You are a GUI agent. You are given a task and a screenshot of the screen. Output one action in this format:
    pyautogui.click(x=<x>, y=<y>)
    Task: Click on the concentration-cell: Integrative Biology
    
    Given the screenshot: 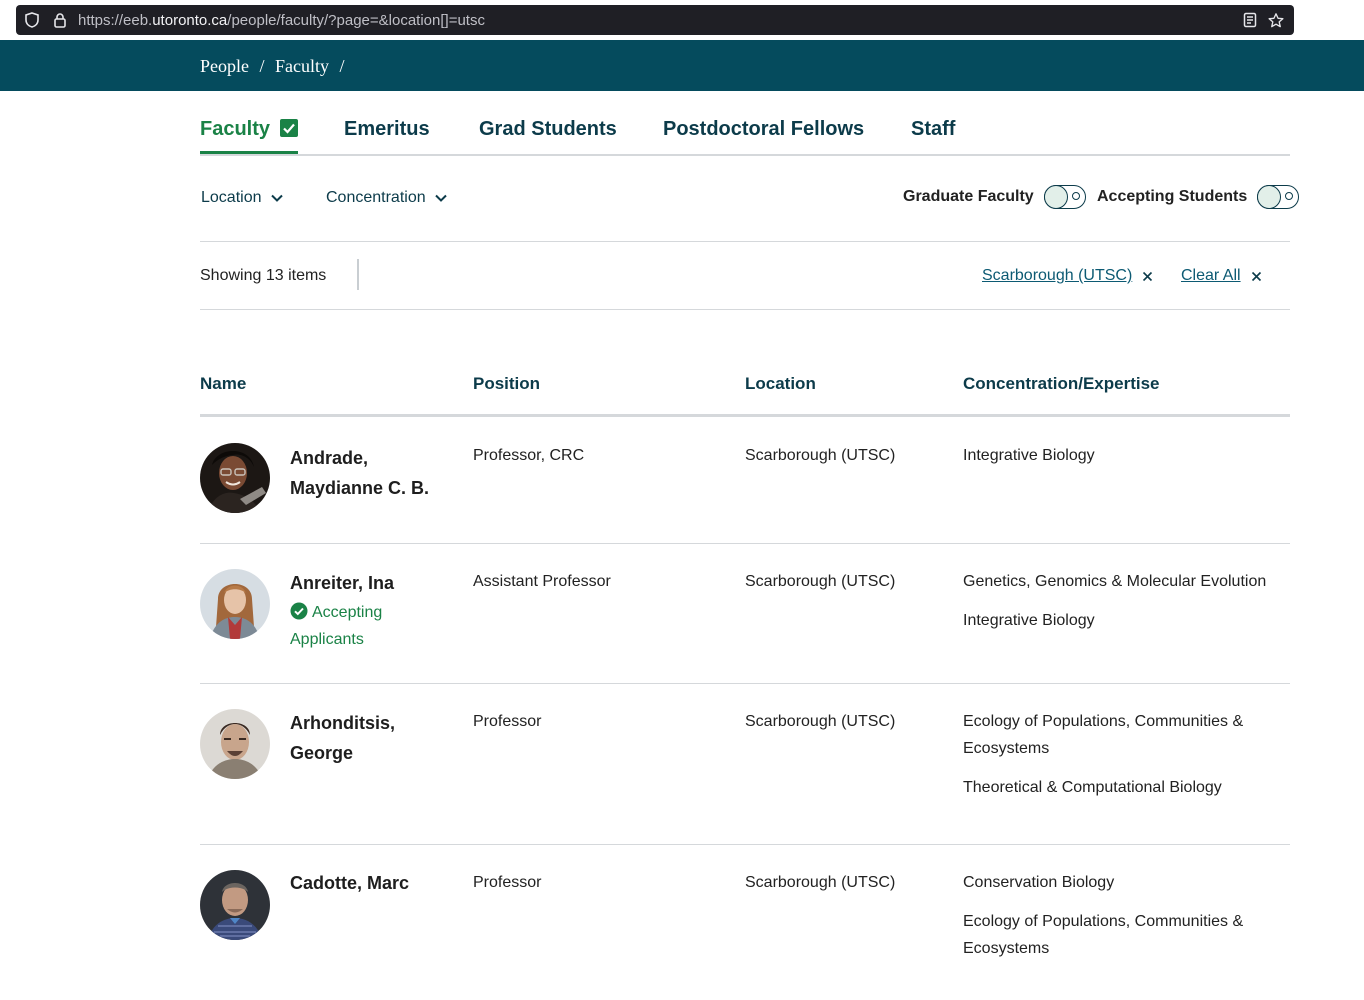 What is the action you would take?
    pyautogui.click(x=1123, y=461)
    